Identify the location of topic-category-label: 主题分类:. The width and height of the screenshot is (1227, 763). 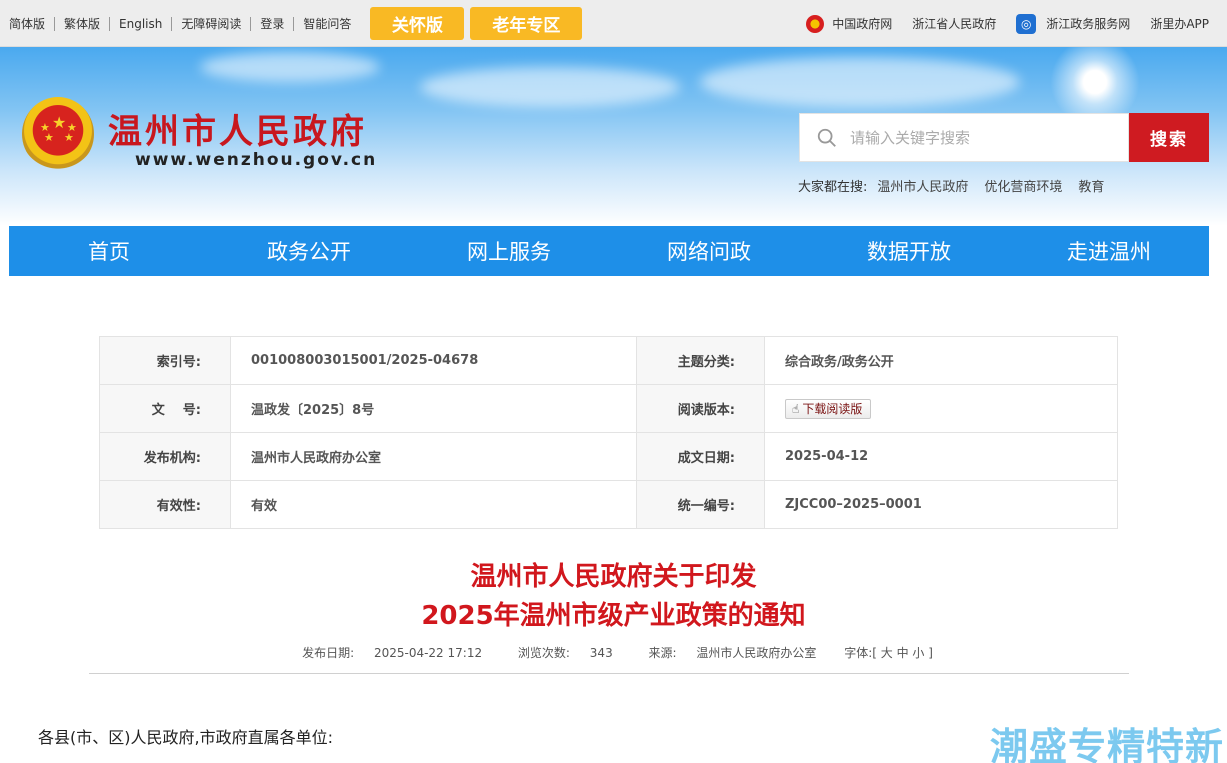
(700, 360).